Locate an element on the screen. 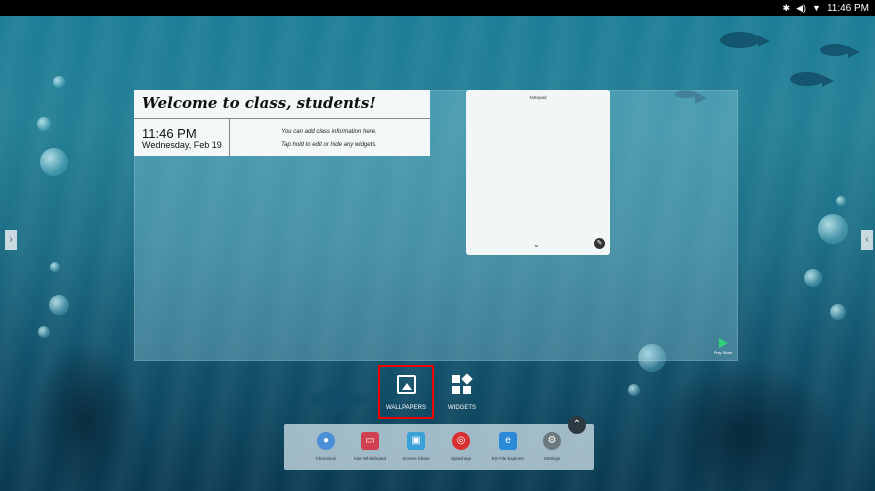 The height and width of the screenshot is (491, 875). wallpapers-button: WALLPAPERS is located at coordinates (406, 392).